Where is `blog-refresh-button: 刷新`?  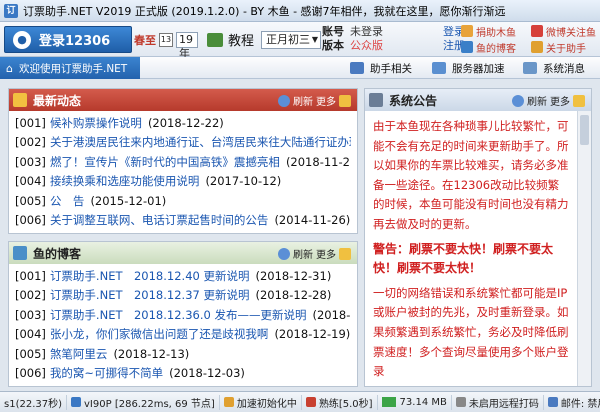 blog-refresh-button: 刷新 is located at coordinates (303, 253).